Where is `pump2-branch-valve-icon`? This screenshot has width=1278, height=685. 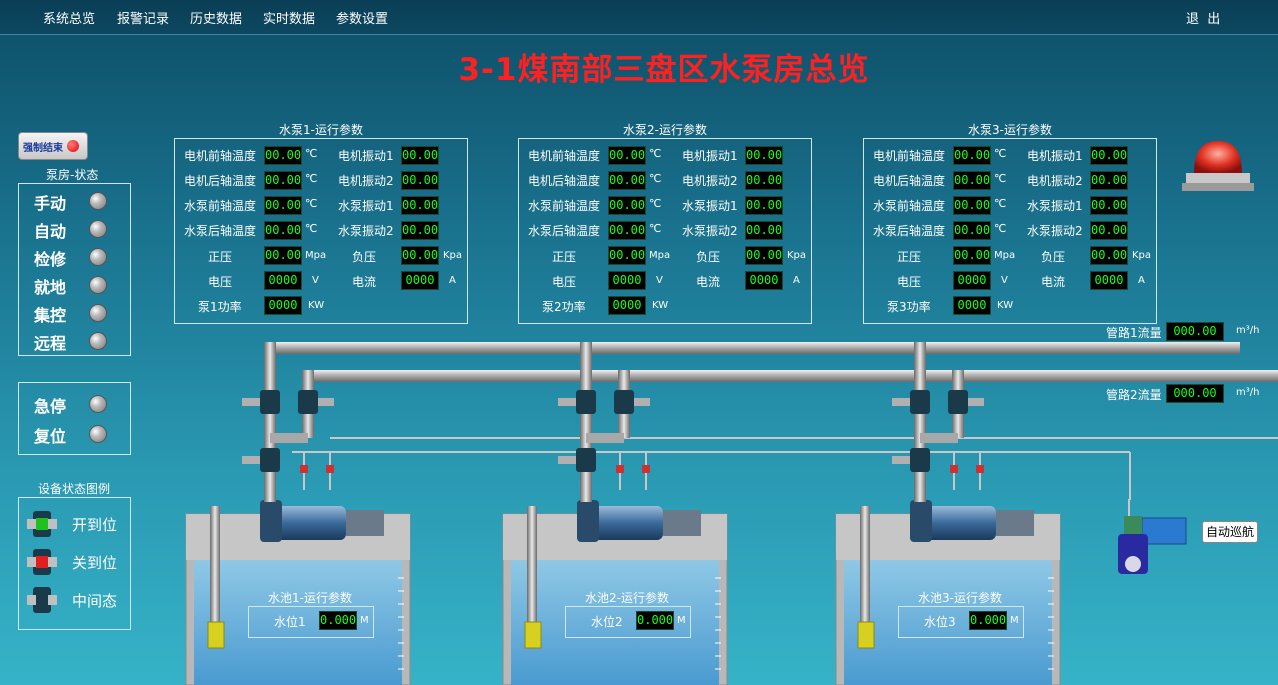
pump2-branch-valve-icon is located at coordinates (624, 402).